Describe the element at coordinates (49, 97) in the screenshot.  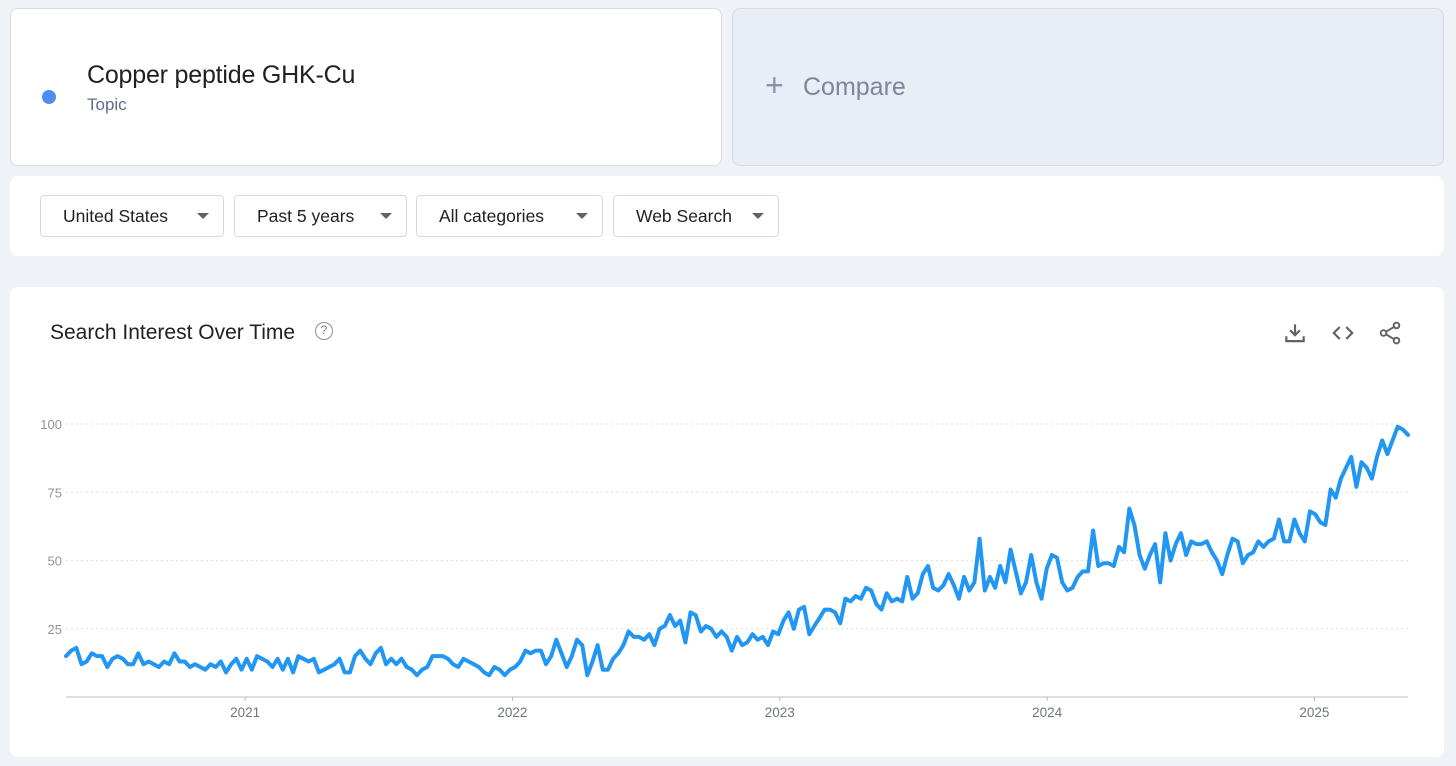
I see `term-color-dot` at that location.